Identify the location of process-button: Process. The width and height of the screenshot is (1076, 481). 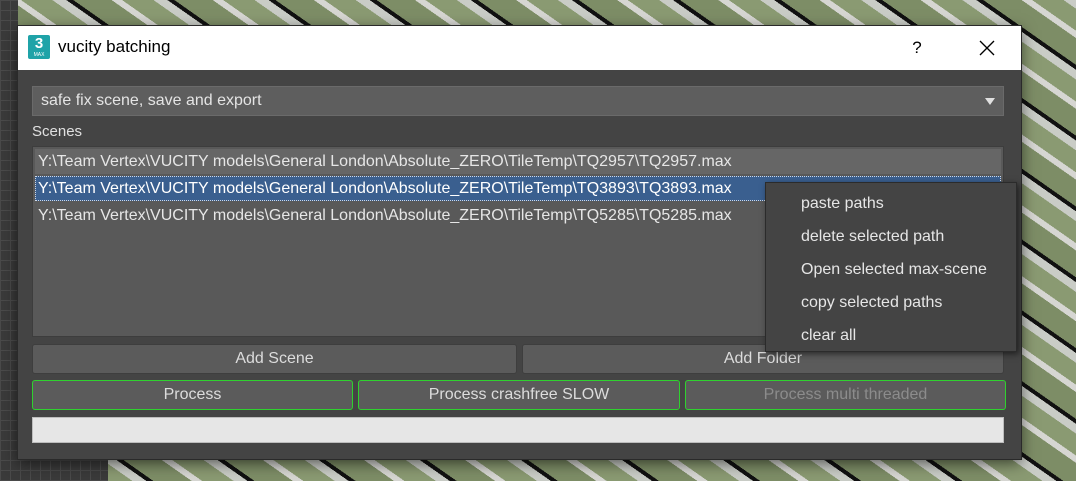
(192, 395).